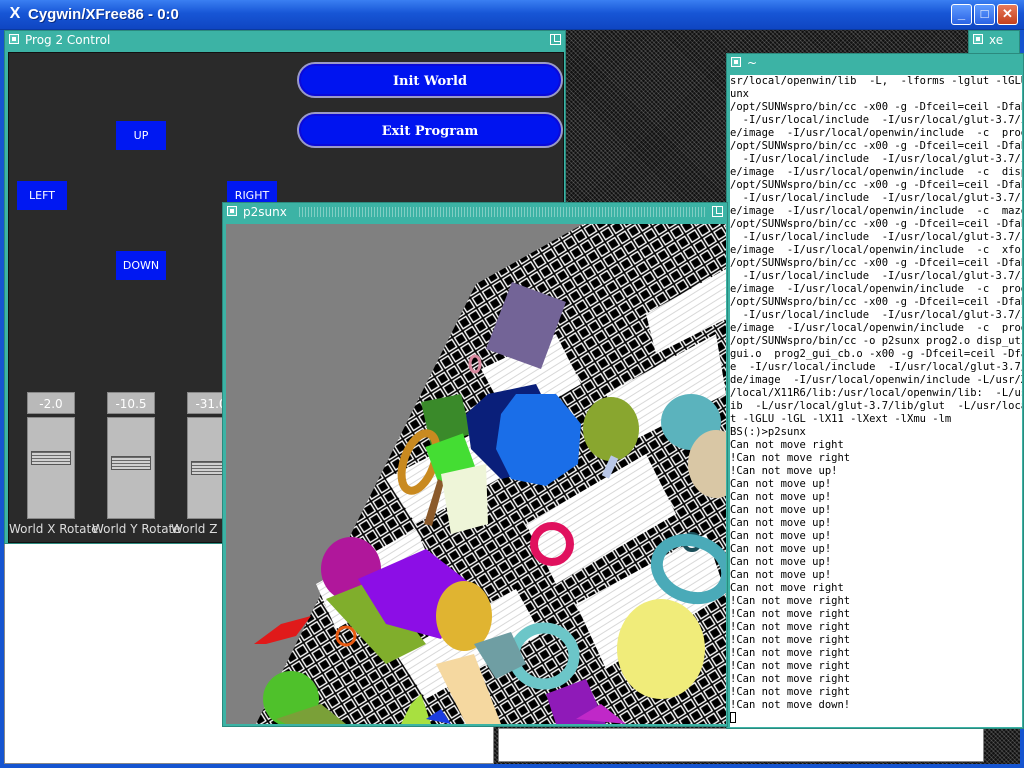 This screenshot has height=768, width=1024. Describe the element at coordinates (15, 13) in the screenshot. I see `x-logo-icon: X` at that location.